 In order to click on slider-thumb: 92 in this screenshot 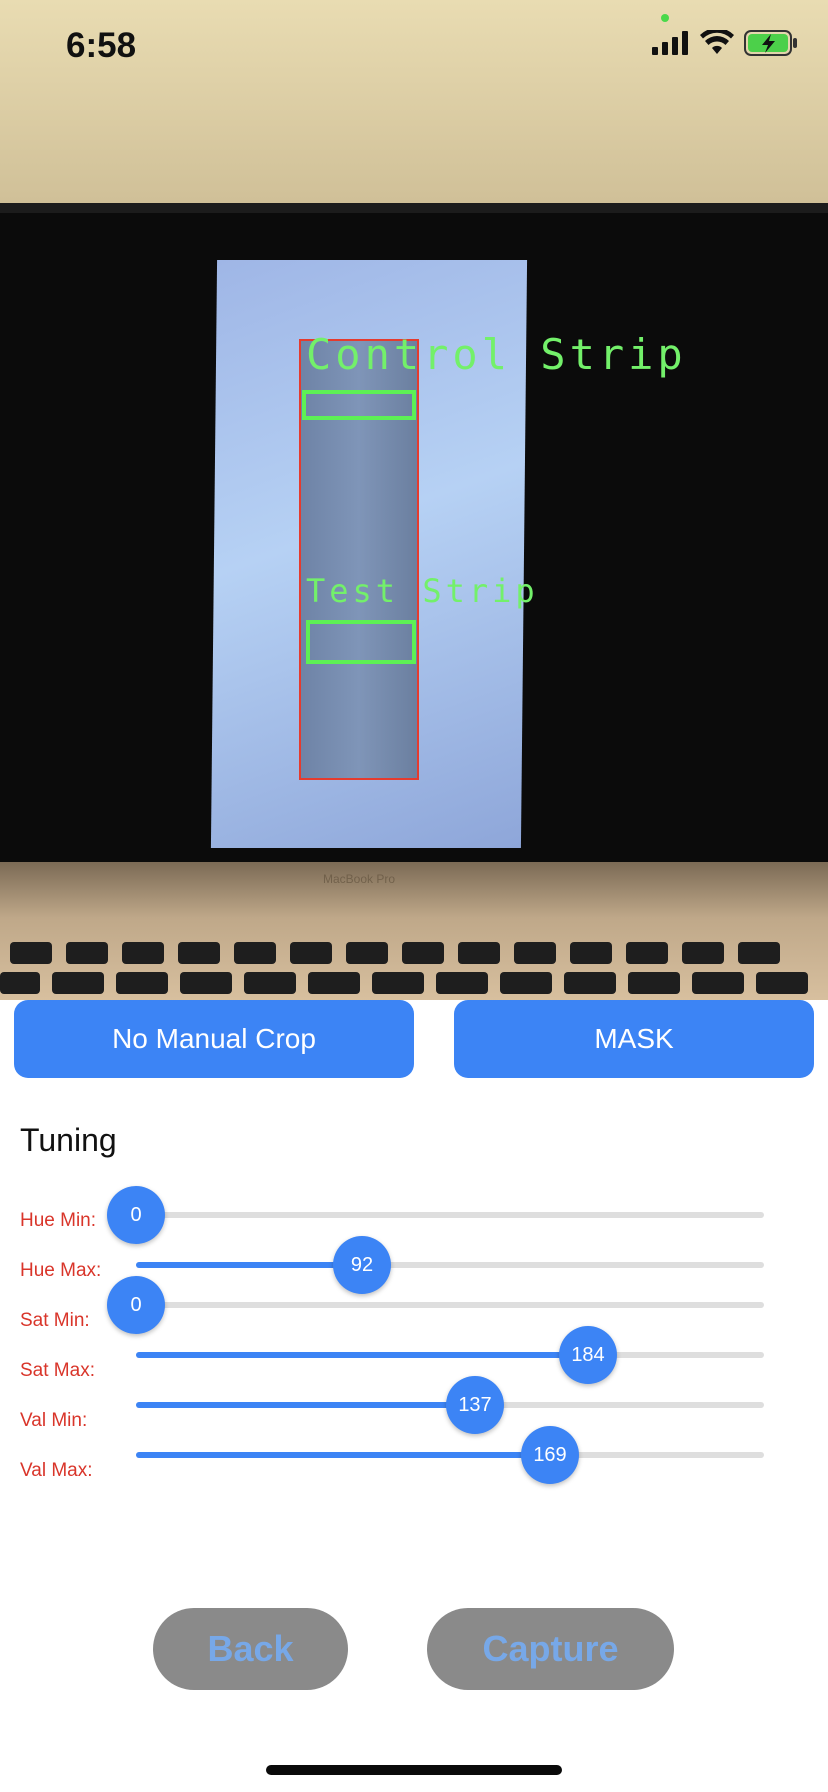, I will do `click(362, 1265)`.